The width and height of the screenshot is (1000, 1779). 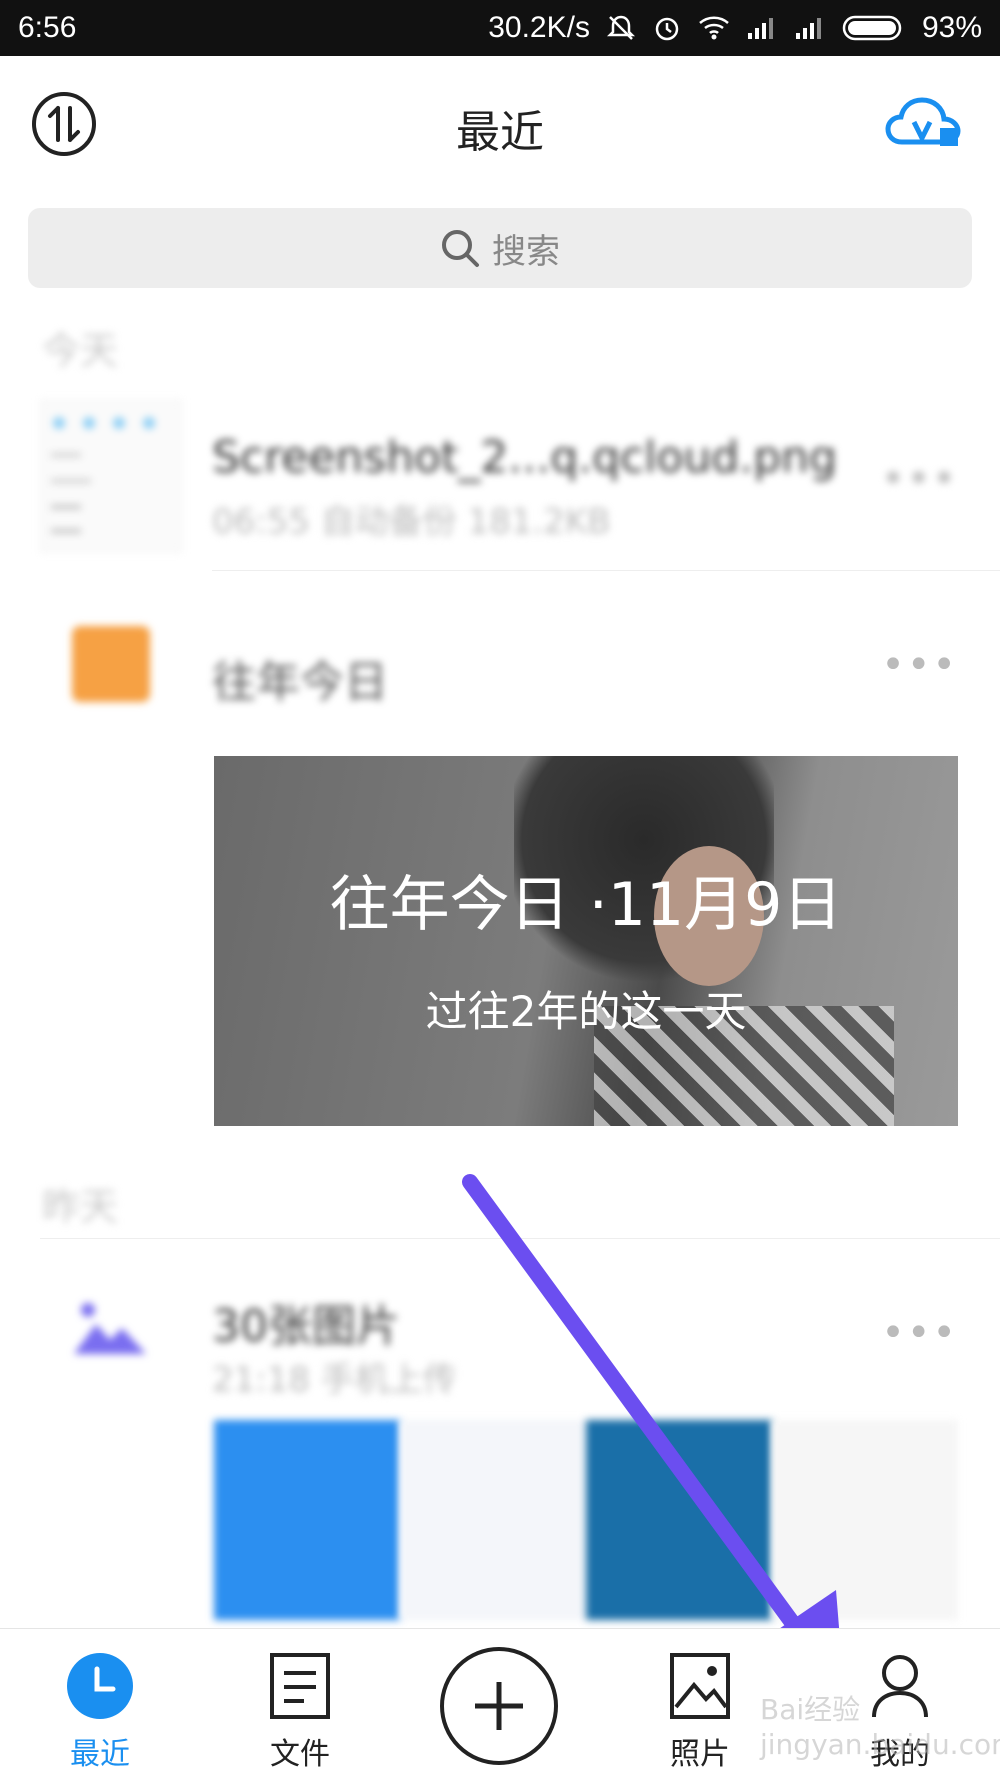 What do you see at coordinates (306, 1322) in the screenshot?
I see `photos-title: 30张图片` at bounding box center [306, 1322].